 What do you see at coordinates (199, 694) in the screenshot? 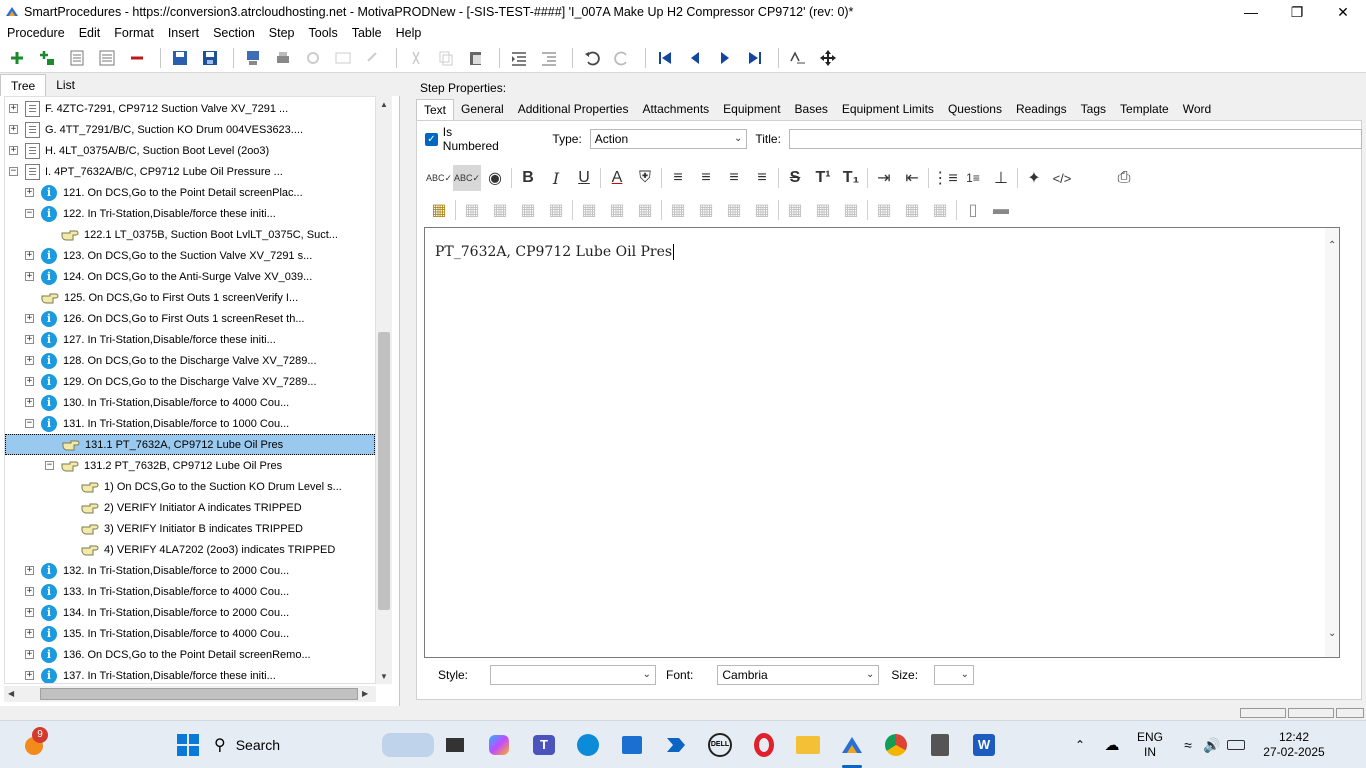
I see `tree-hscroll-thumb` at bounding box center [199, 694].